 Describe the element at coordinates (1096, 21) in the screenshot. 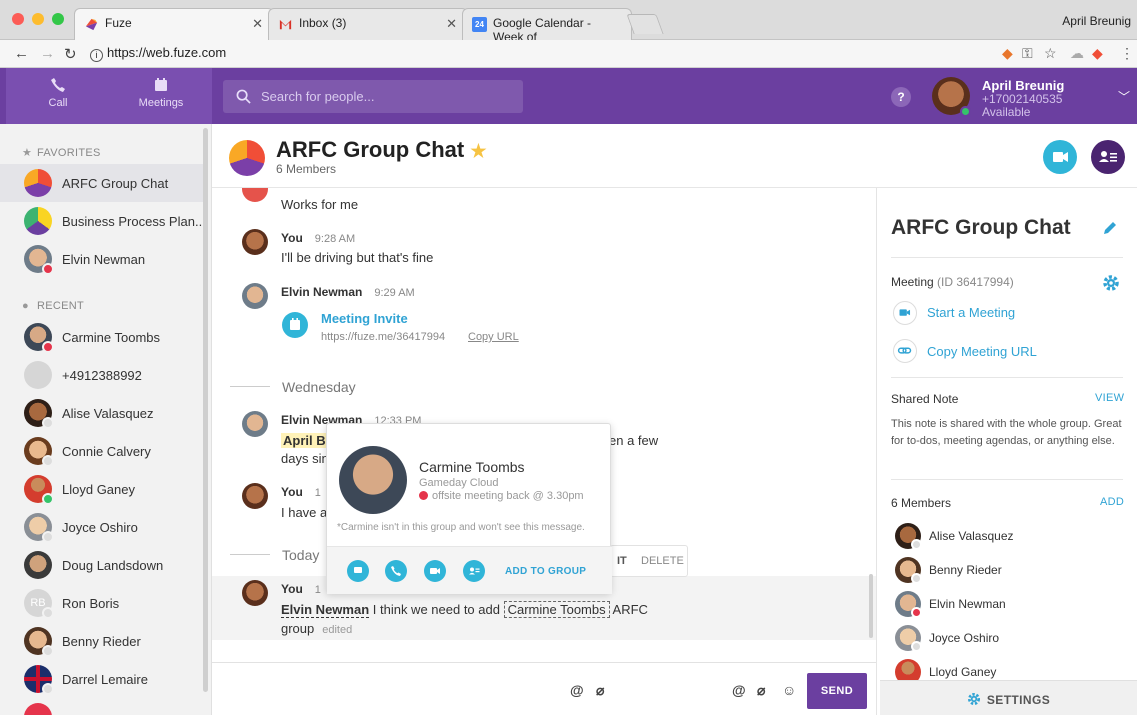

I see `browser-profile-name: April Breunig` at that location.